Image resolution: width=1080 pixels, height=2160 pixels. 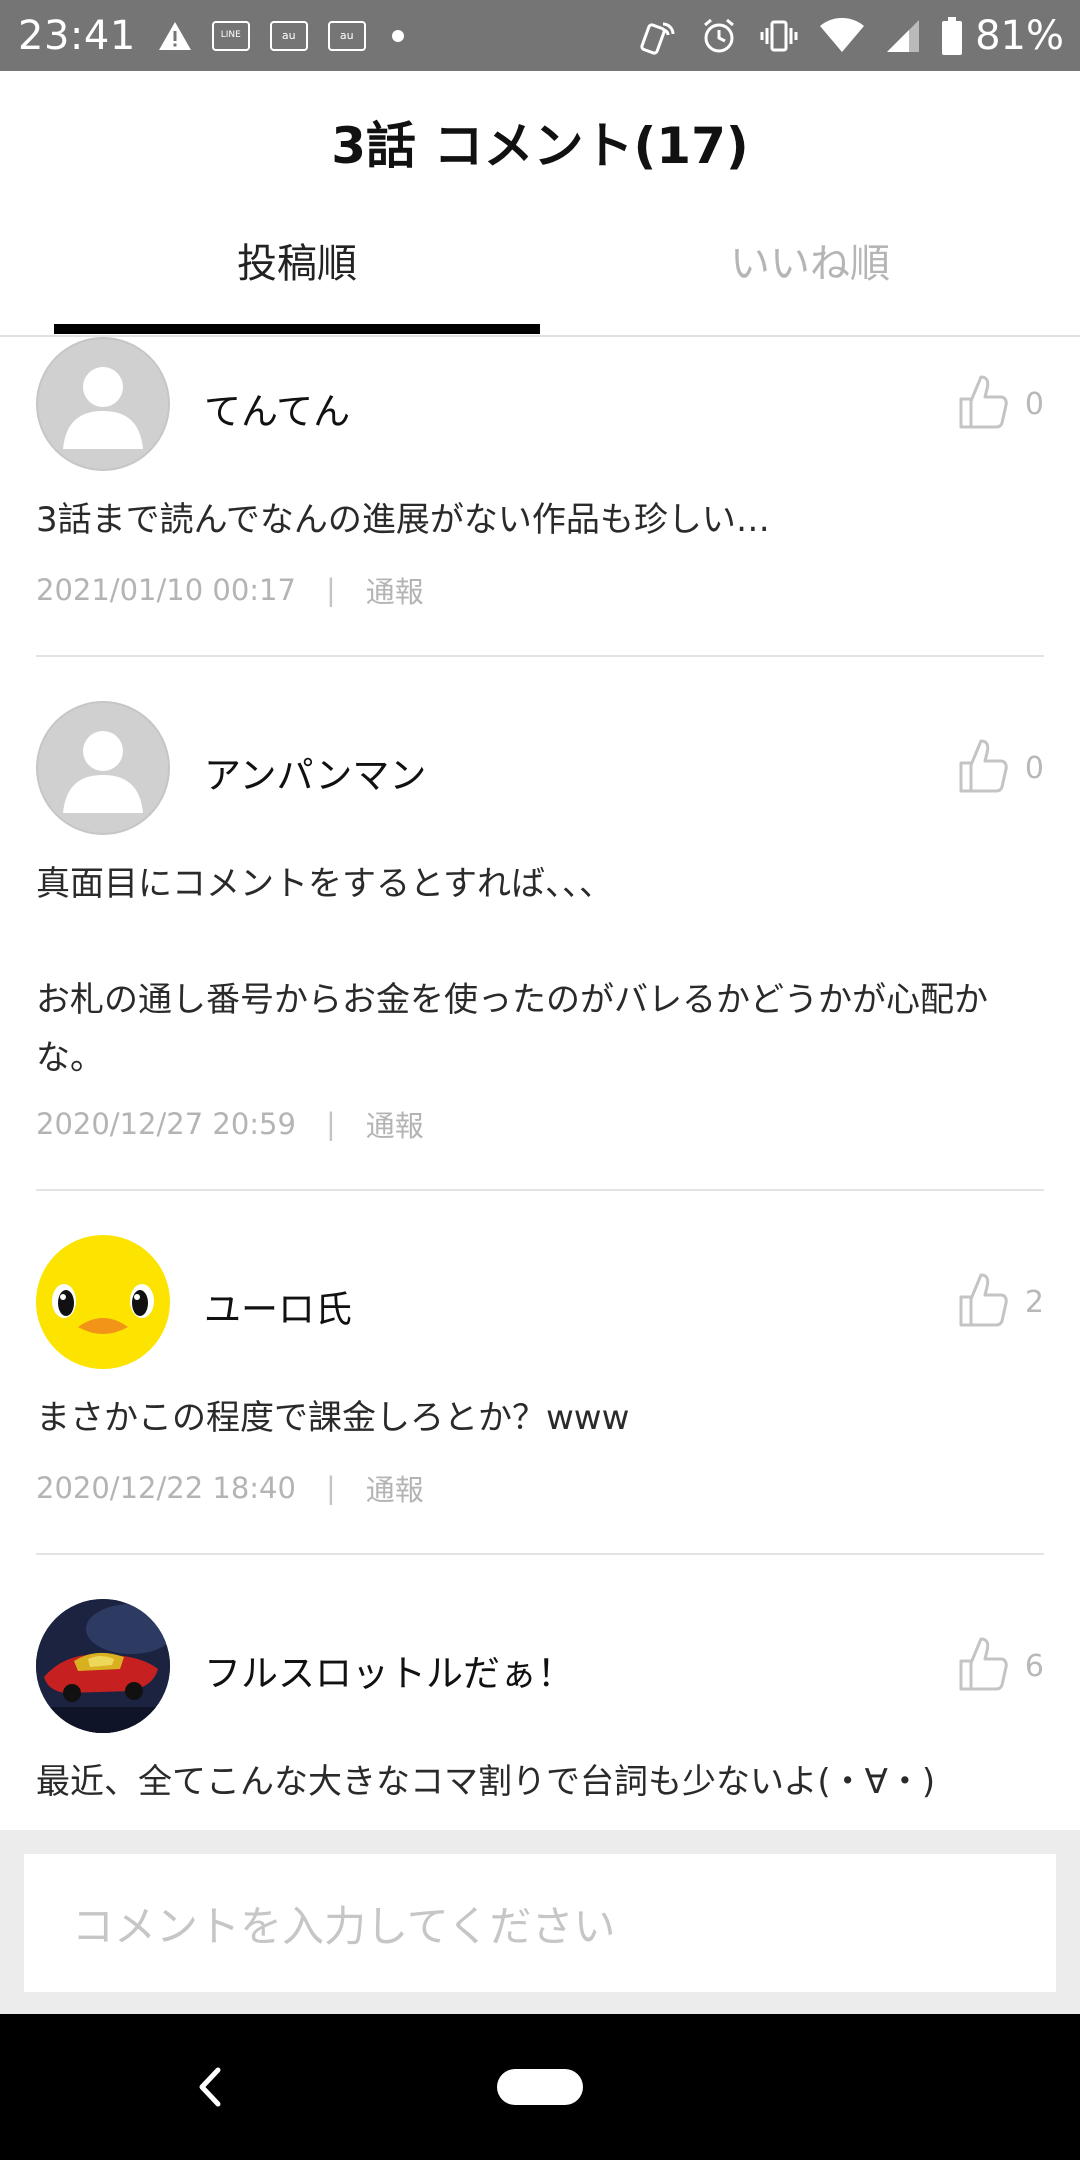 What do you see at coordinates (210, 2087) in the screenshot?
I see `back-chevron-icon` at bounding box center [210, 2087].